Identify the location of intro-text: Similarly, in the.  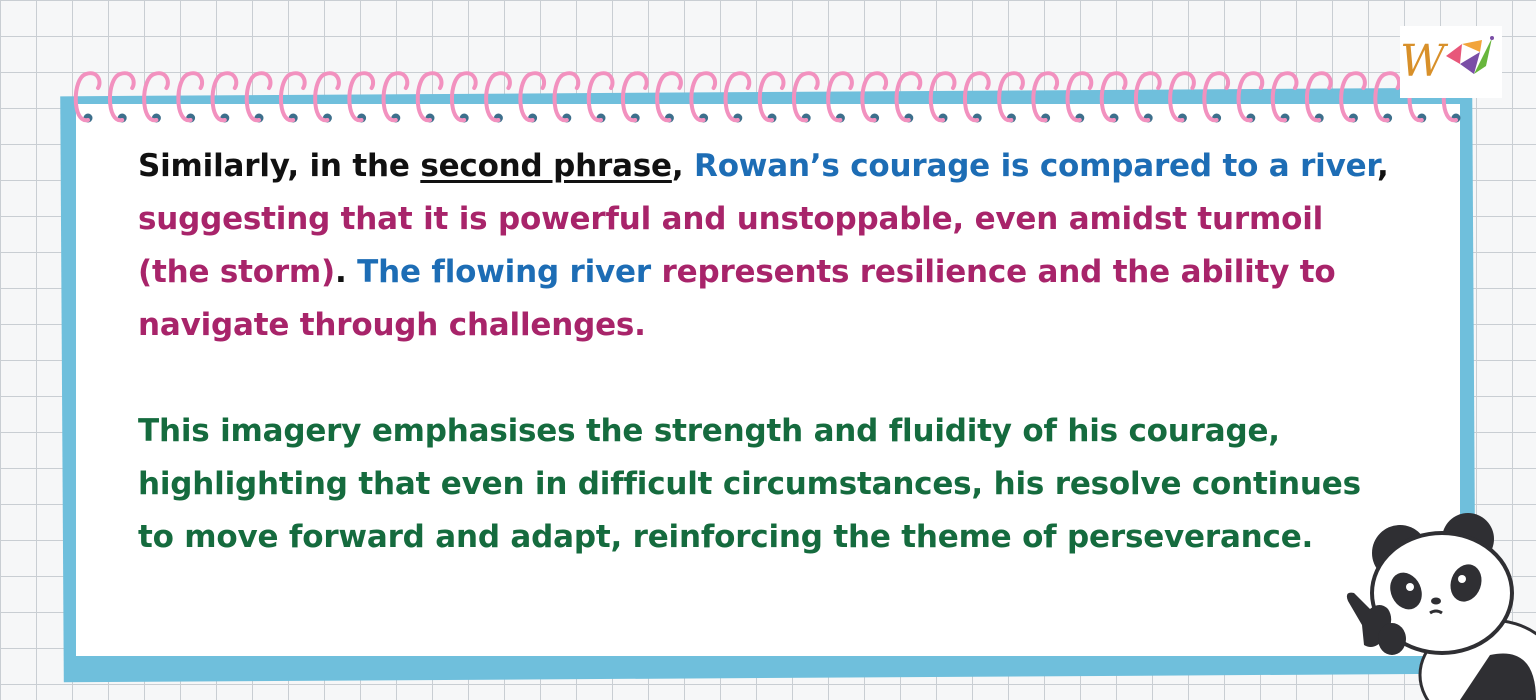
(279, 166).